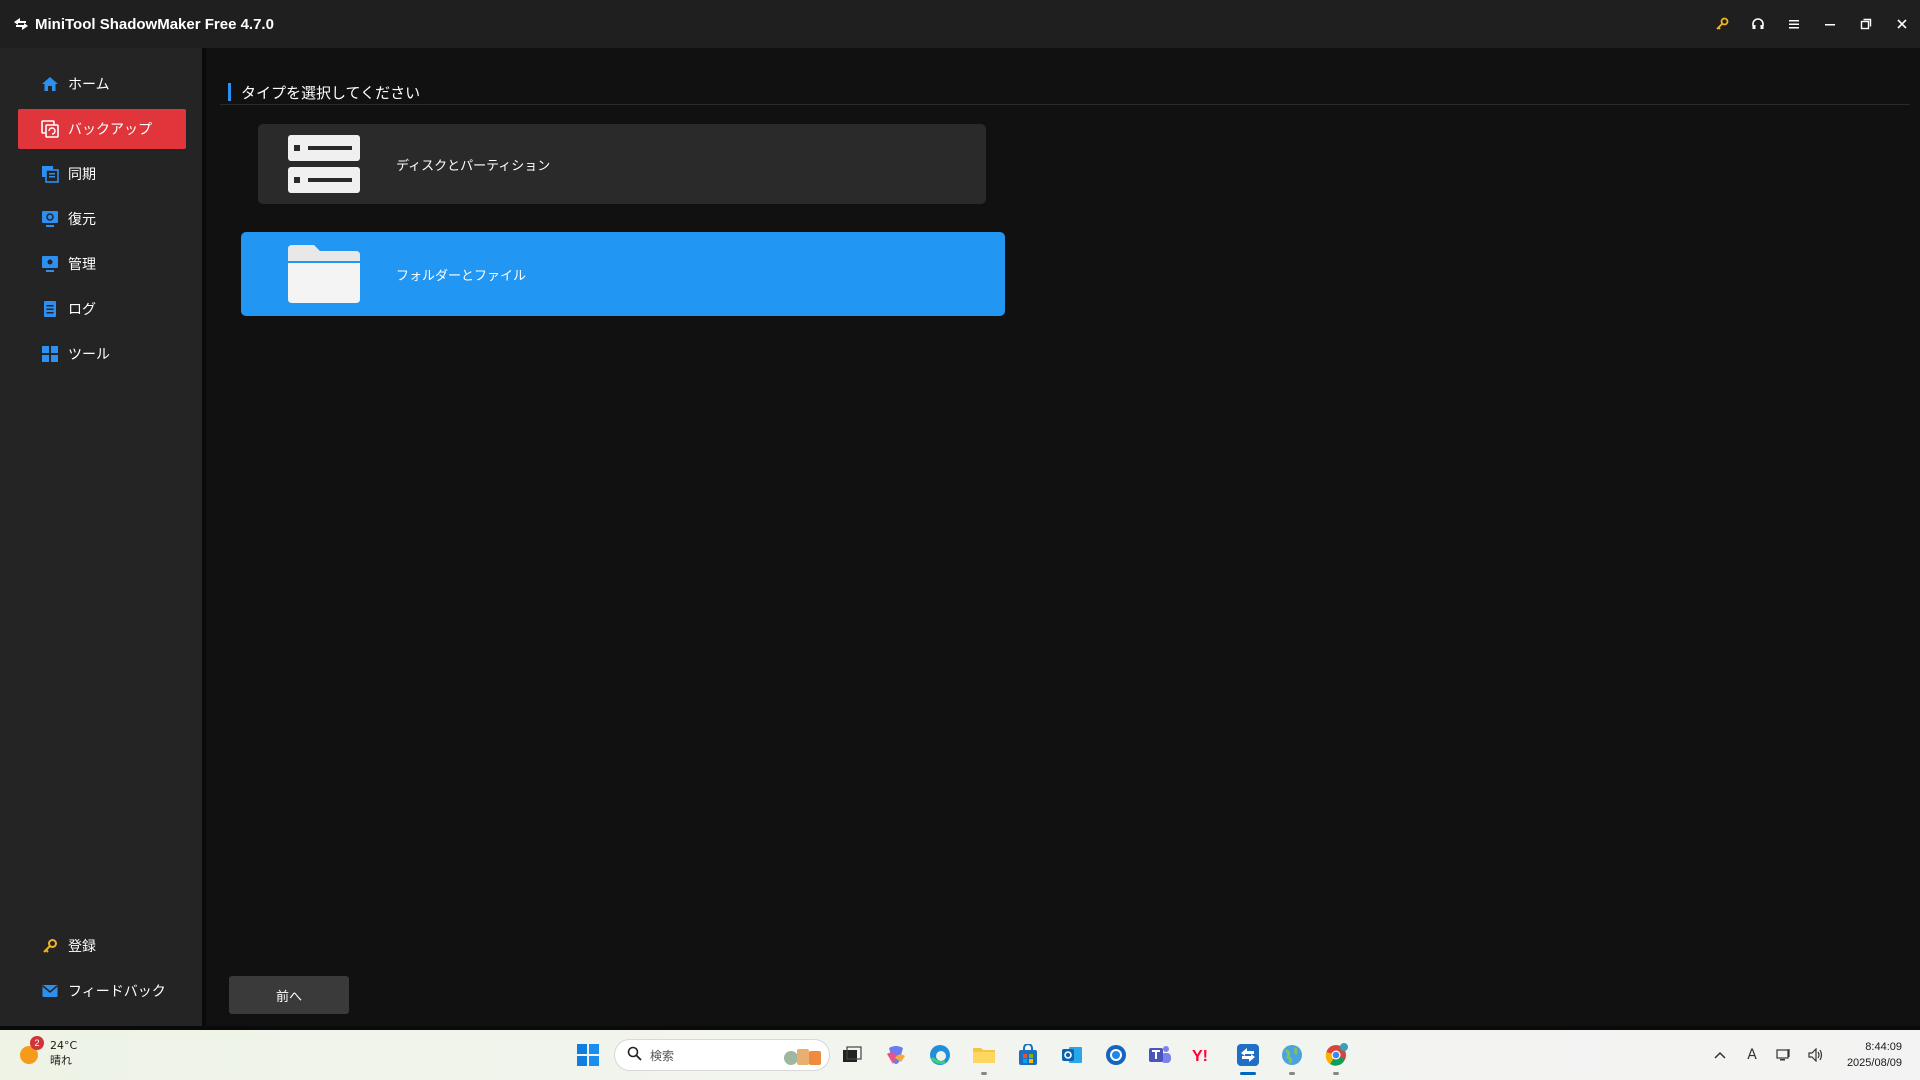  Describe the element at coordinates (289, 995) in the screenshot. I see `back-button: 前へ` at that location.